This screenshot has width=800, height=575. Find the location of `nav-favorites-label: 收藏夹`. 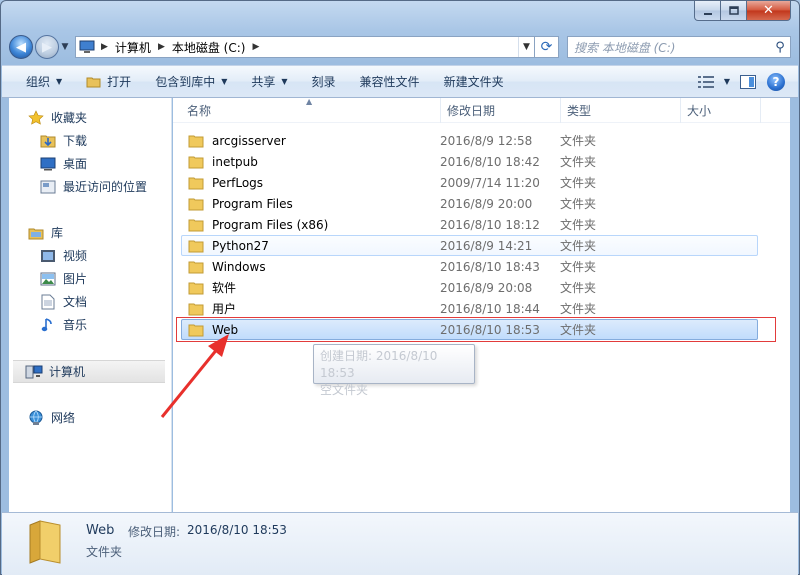

nav-favorites-label: 收藏夹 is located at coordinates (69, 118).